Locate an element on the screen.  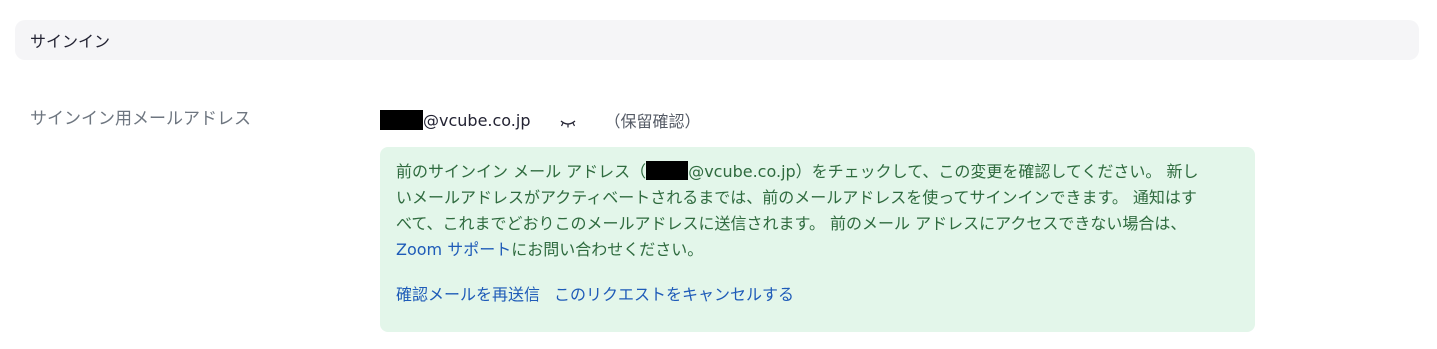
notice-actions: 確認メールを再送信 このリクエストをキャンセルする is located at coordinates (817, 295).